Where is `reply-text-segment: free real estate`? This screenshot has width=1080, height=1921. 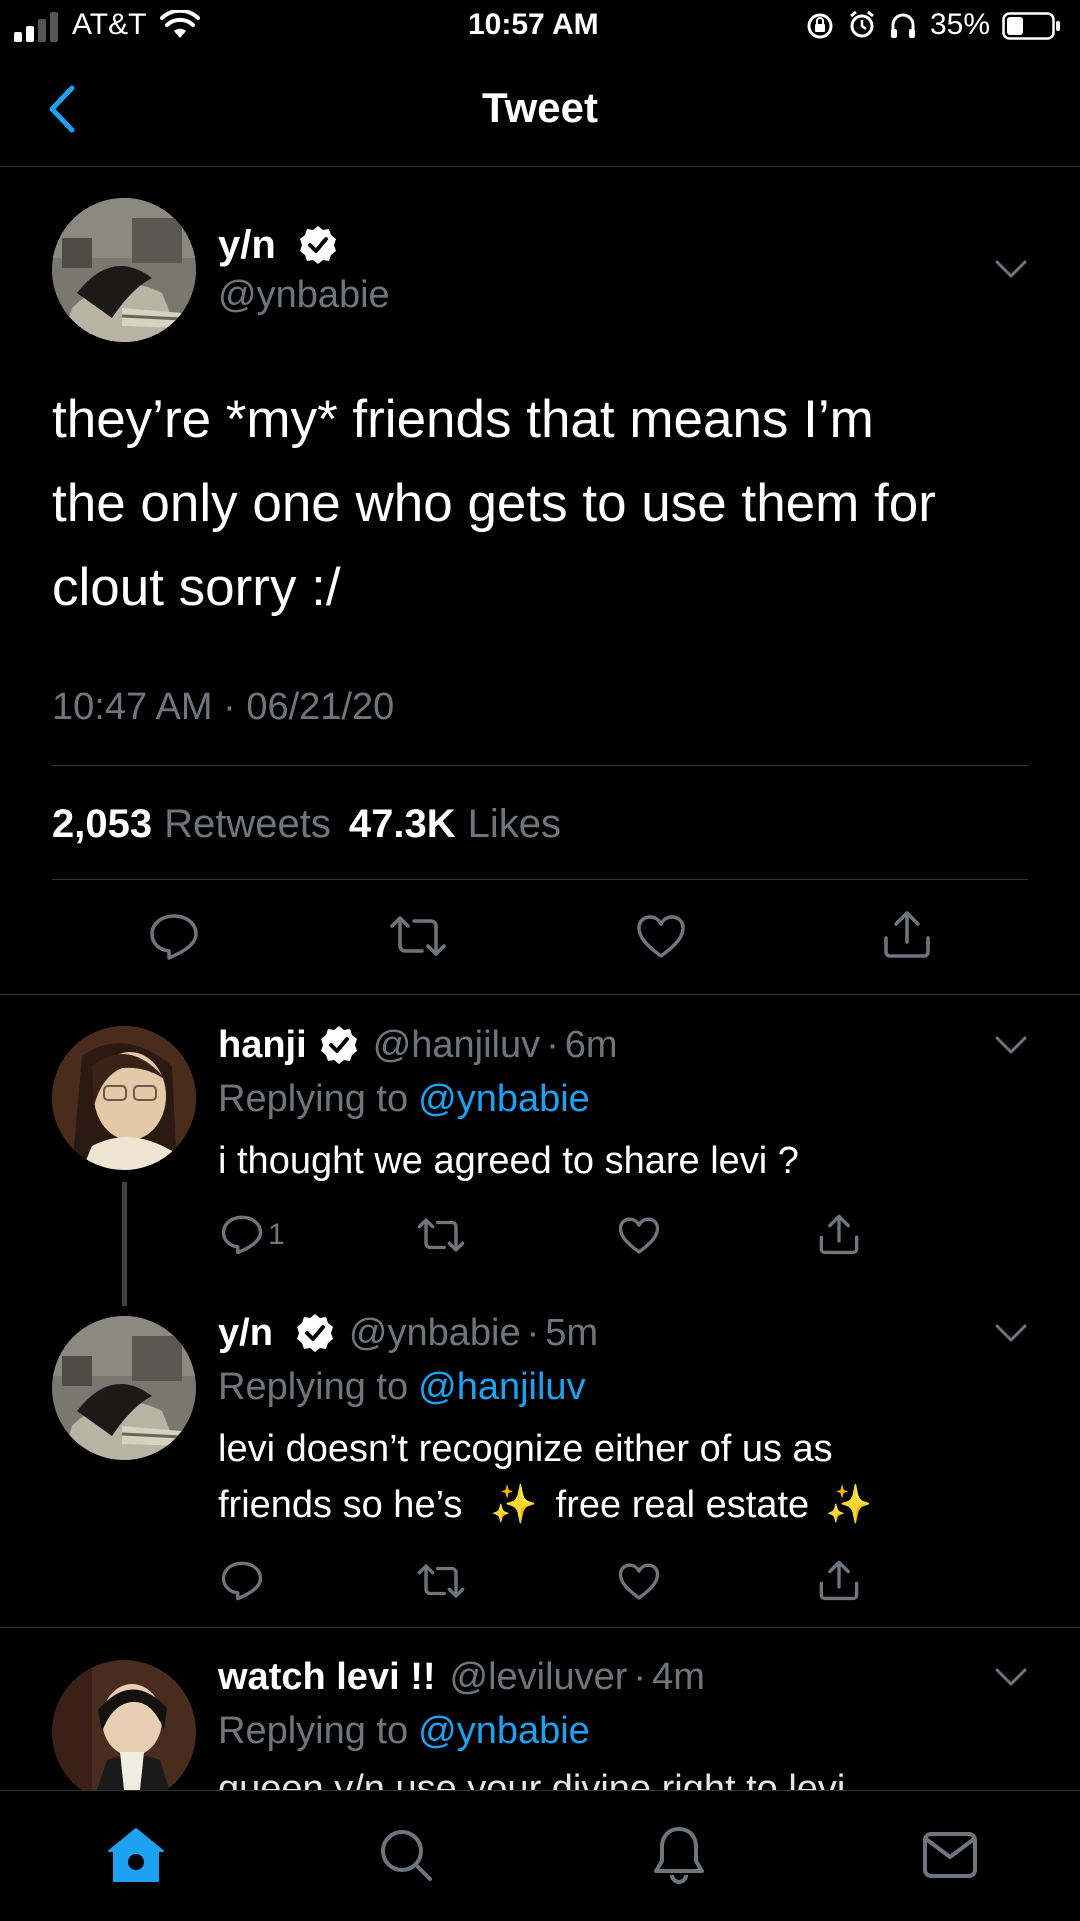
reply-text-segment: free real estate is located at coordinates (682, 1504).